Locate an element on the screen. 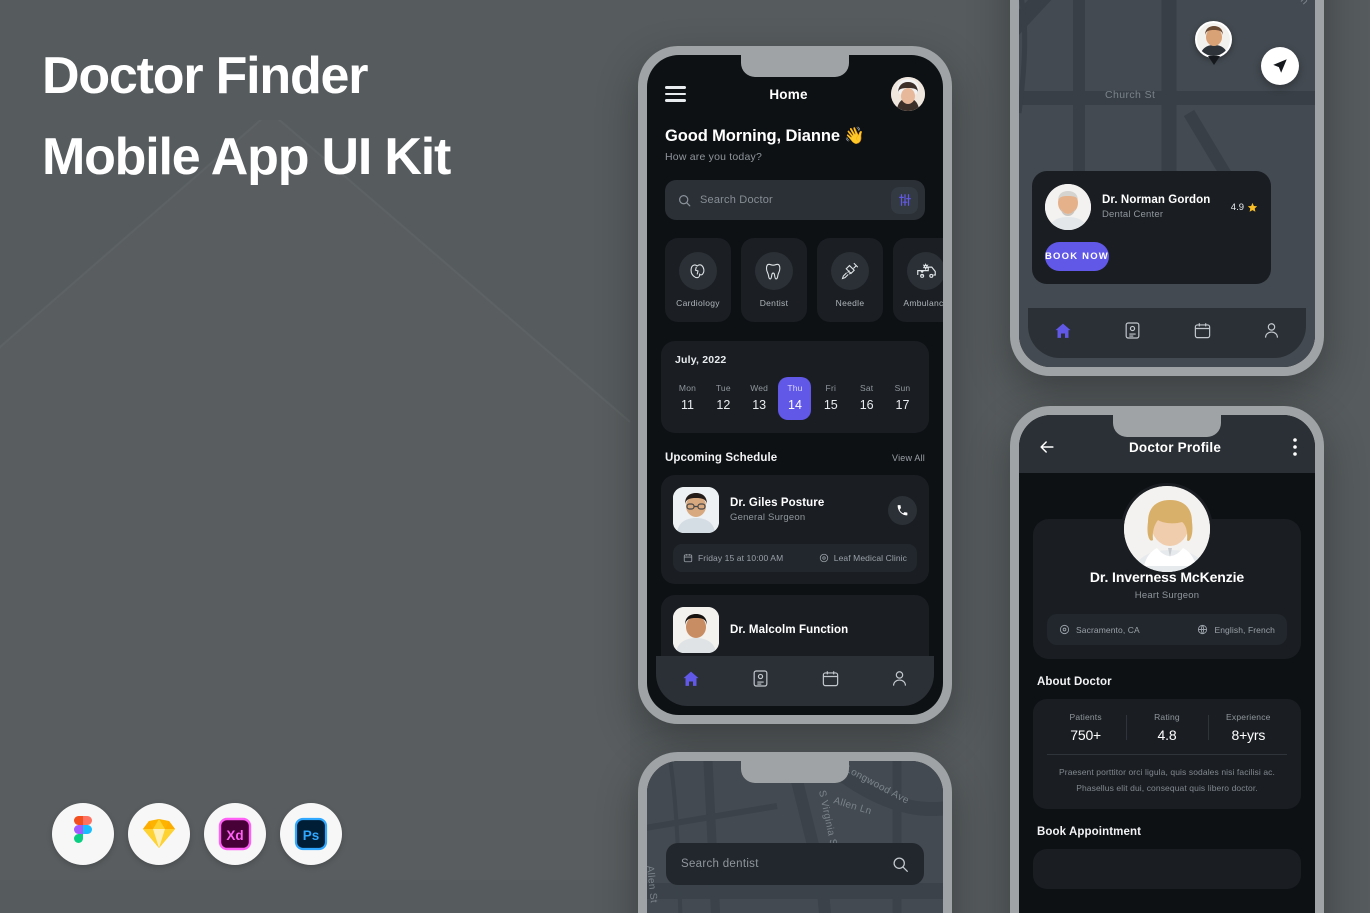  book-appointment-slot is located at coordinates (1167, 869).